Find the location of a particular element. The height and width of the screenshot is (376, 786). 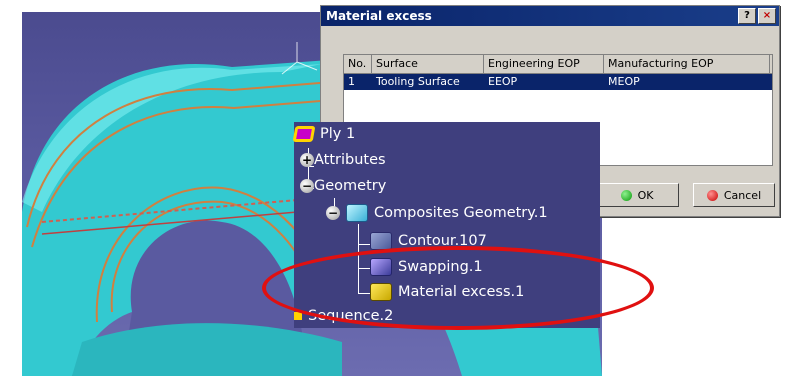

expand-icon: + is located at coordinates (307, 160).